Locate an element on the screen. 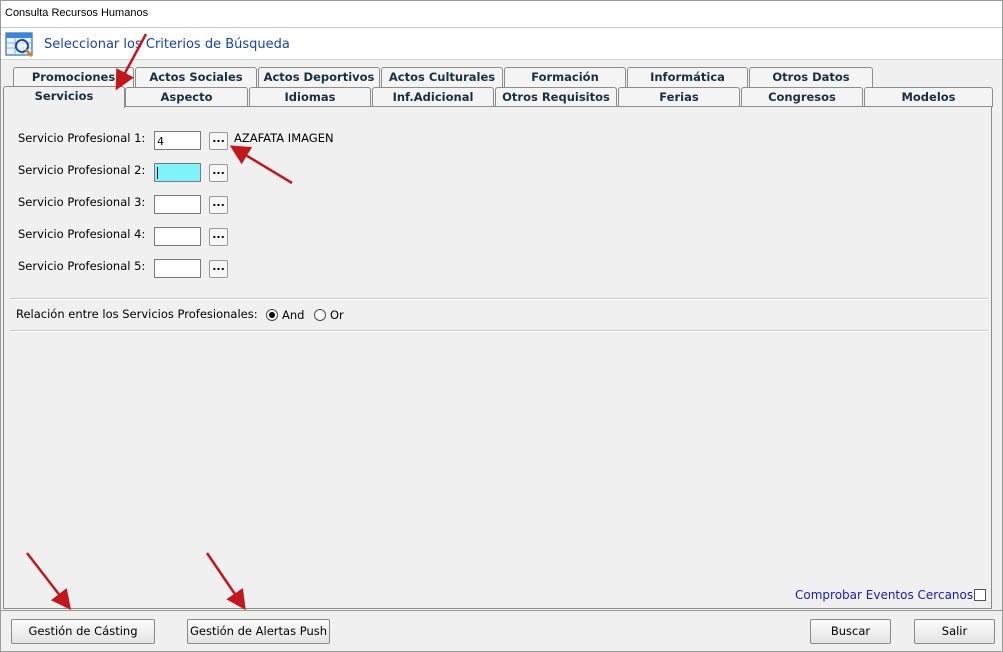  tab-otros-requisitos: Otros Requisitos is located at coordinates (556, 97).